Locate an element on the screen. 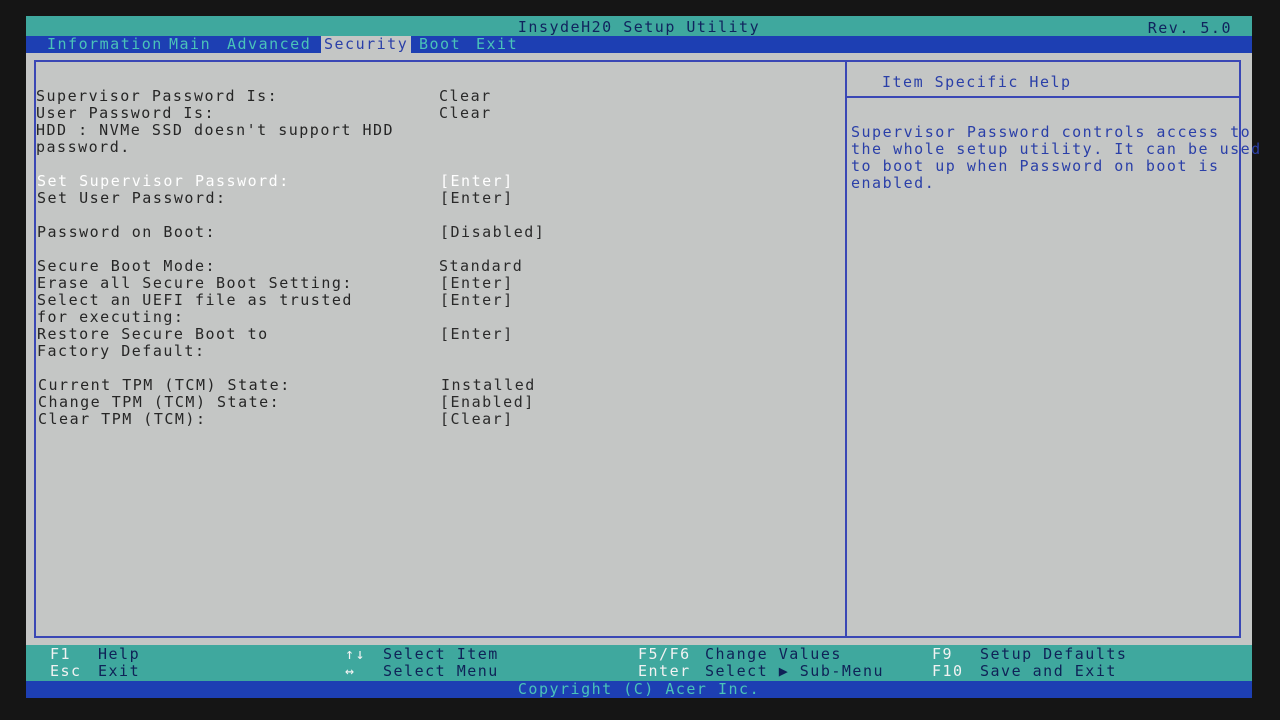 The height and width of the screenshot is (720, 1280). select-uefi-value: [Enter] is located at coordinates (477, 300).